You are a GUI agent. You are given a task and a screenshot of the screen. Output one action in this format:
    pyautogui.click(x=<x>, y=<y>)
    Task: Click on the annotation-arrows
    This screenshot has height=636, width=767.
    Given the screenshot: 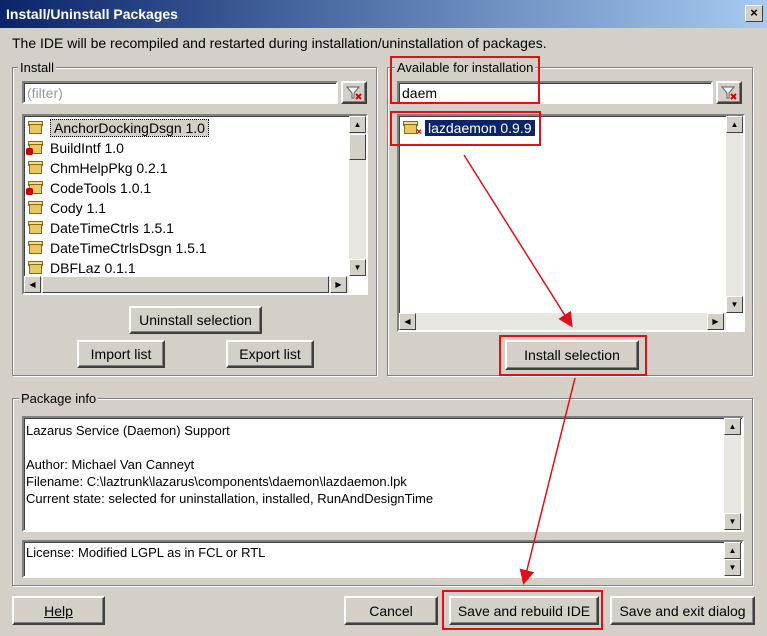 What is the action you would take?
    pyautogui.click(x=519, y=369)
    